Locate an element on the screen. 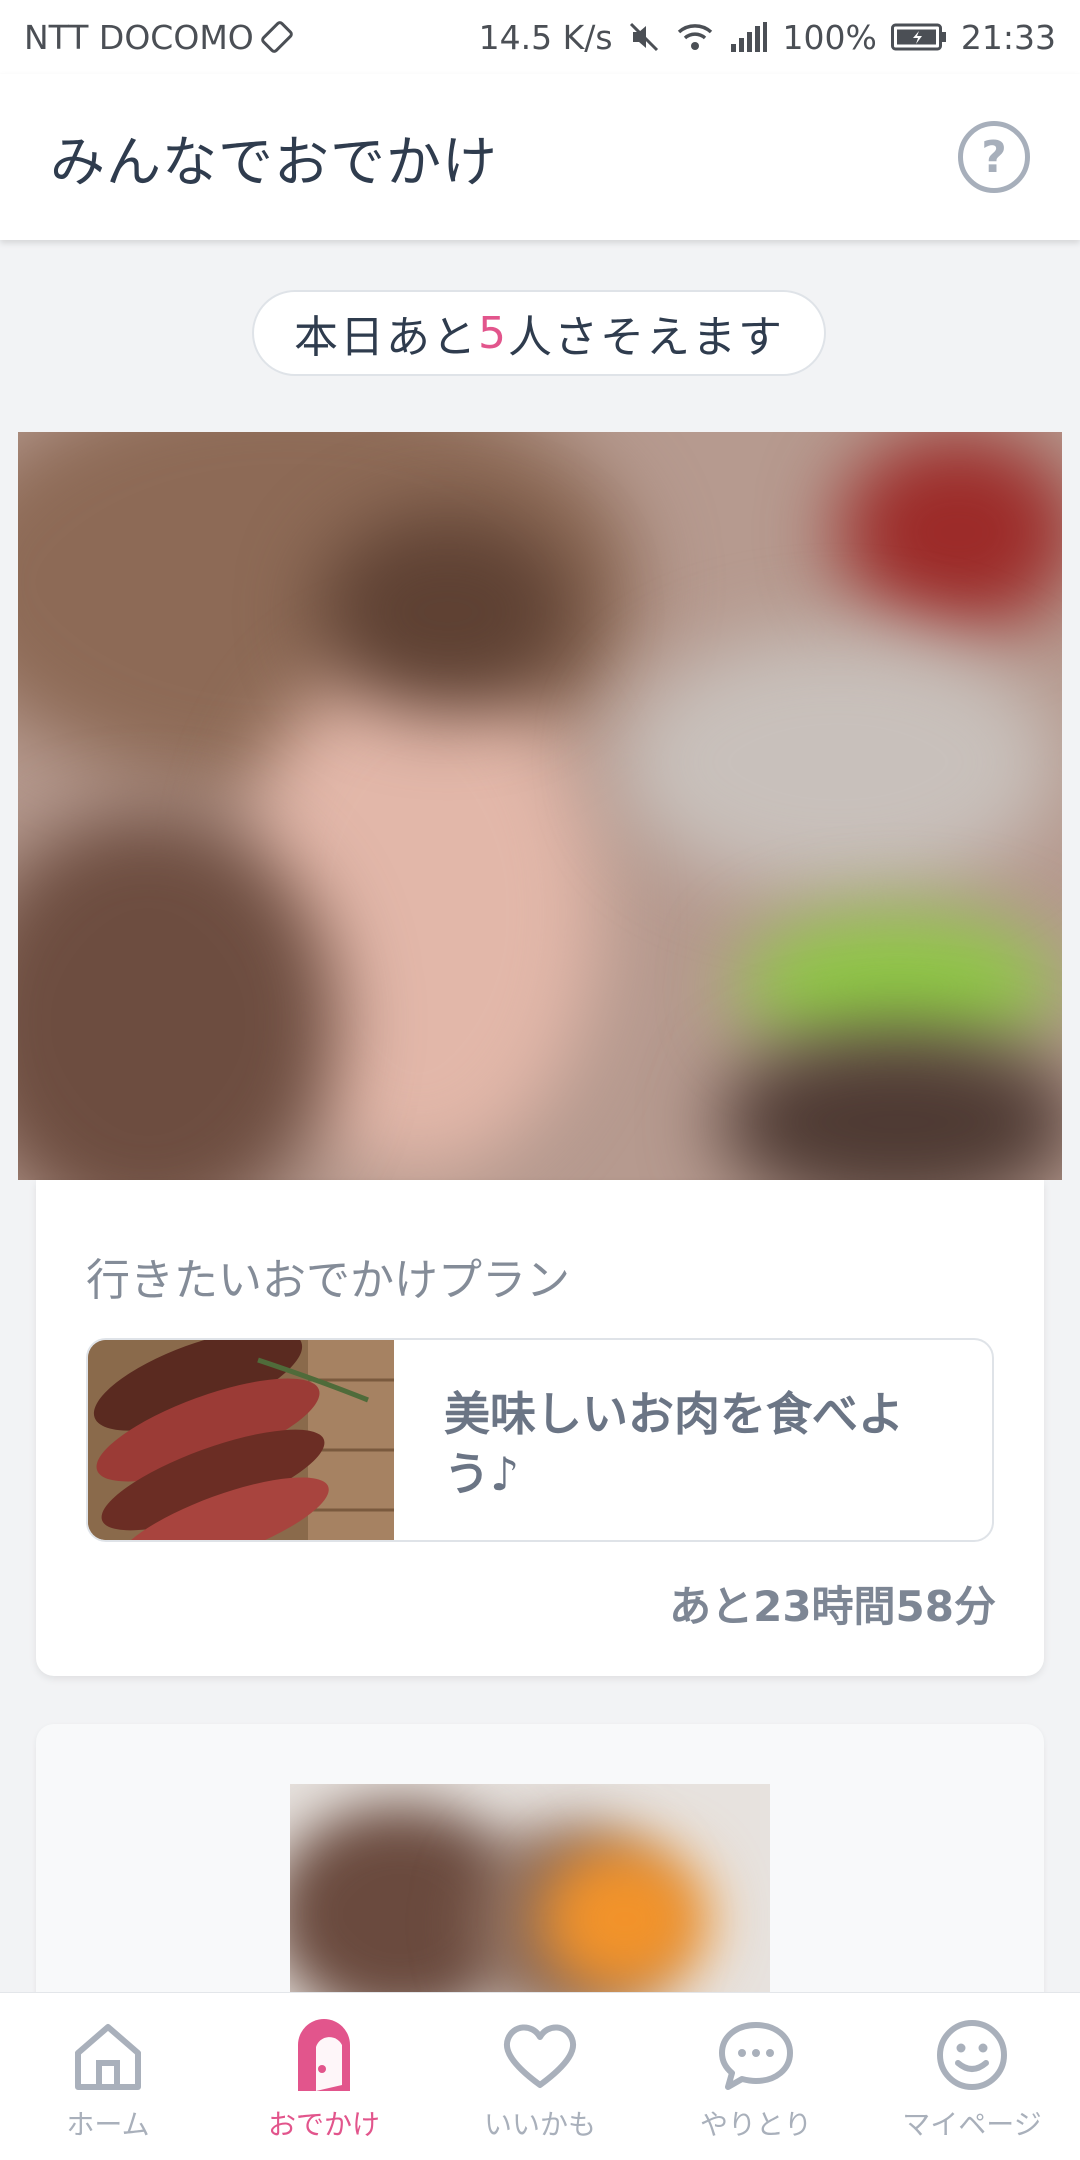 This screenshot has width=1080, height=2160. nav-yaritori: やりとり is located at coordinates (756, 2076).